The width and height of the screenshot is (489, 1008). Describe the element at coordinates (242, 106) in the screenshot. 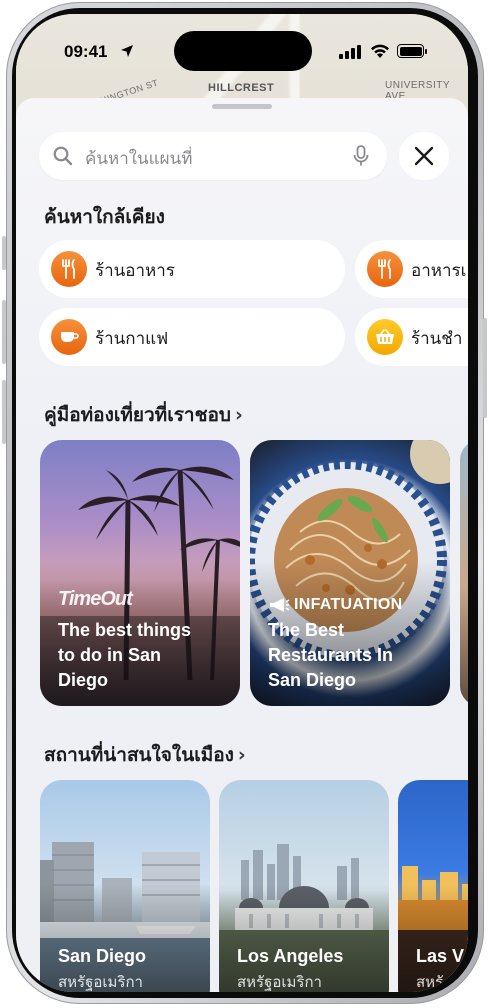

I see `sheet-grabber` at that location.